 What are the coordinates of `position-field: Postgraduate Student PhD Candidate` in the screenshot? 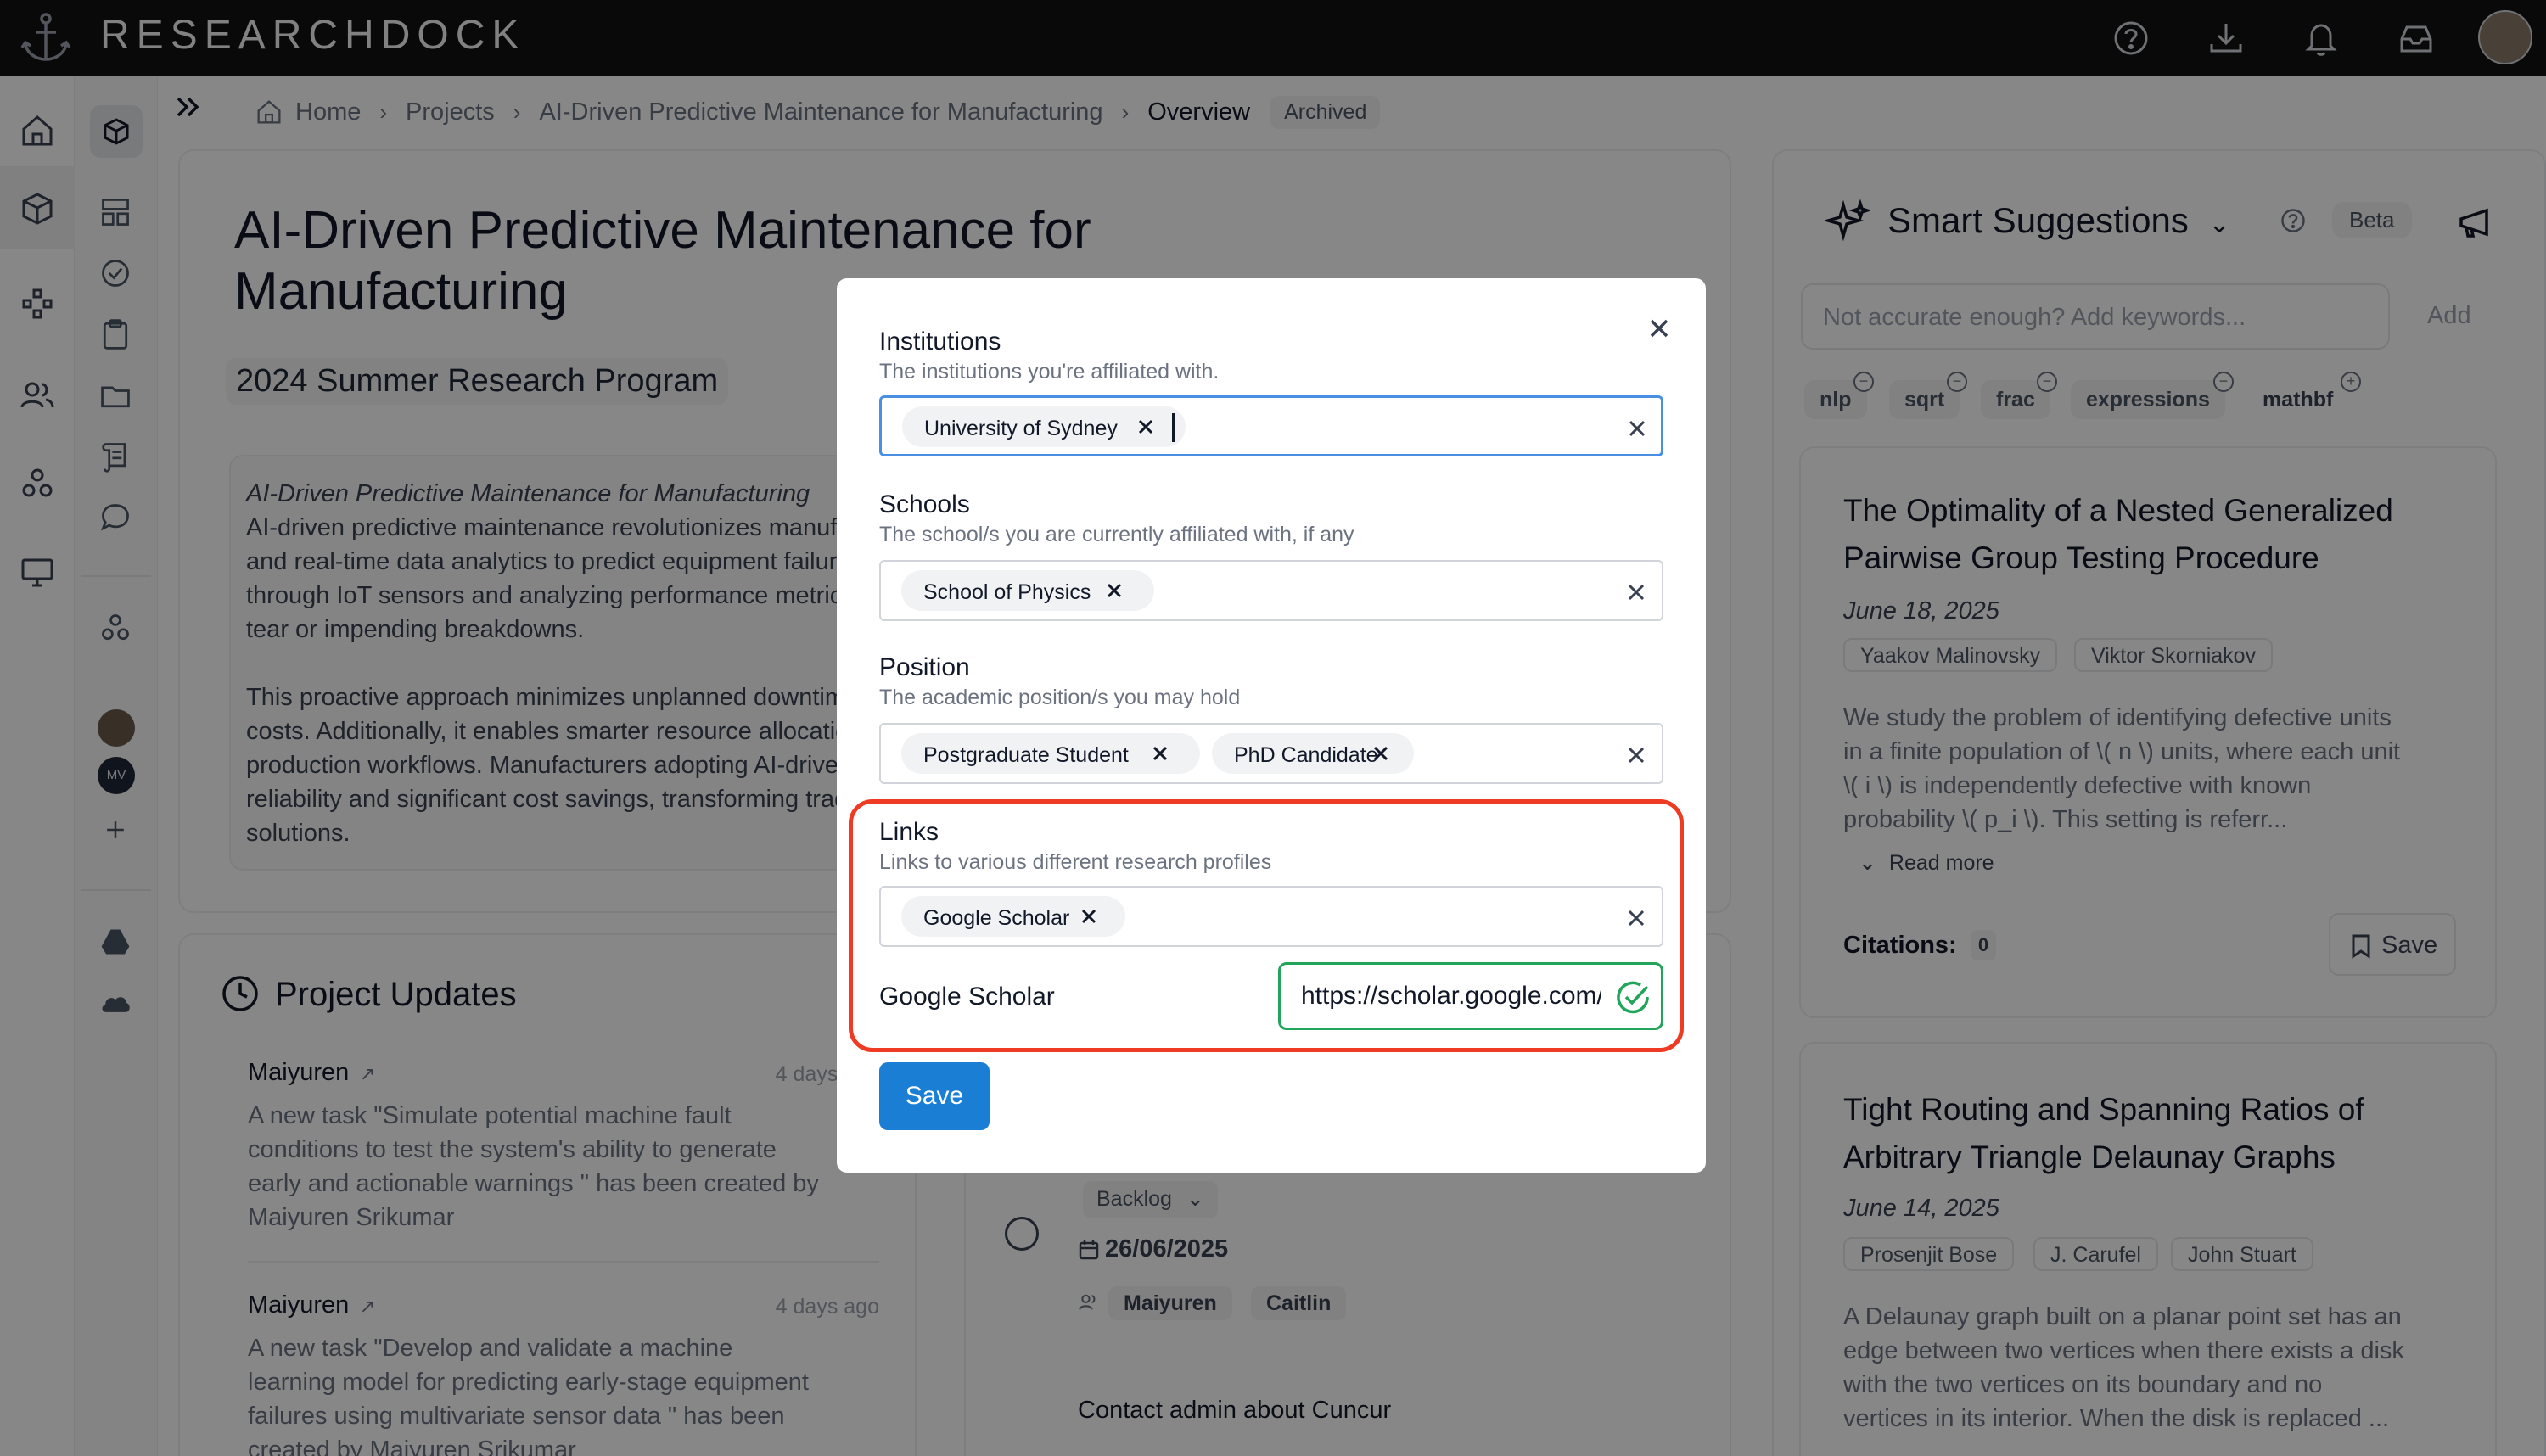 It's located at (1271, 753).